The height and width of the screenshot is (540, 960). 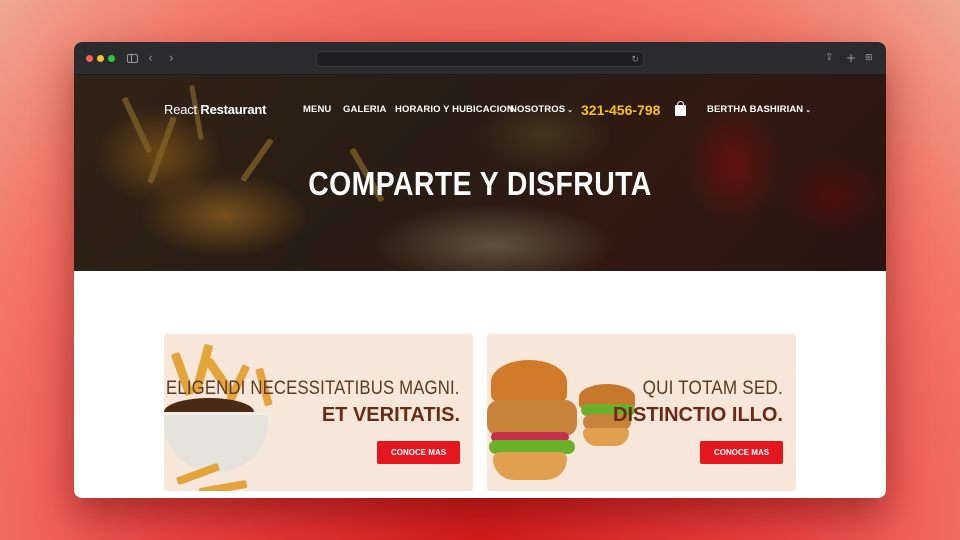 I want to click on share-icon: ⇪, so click(x=829, y=58).